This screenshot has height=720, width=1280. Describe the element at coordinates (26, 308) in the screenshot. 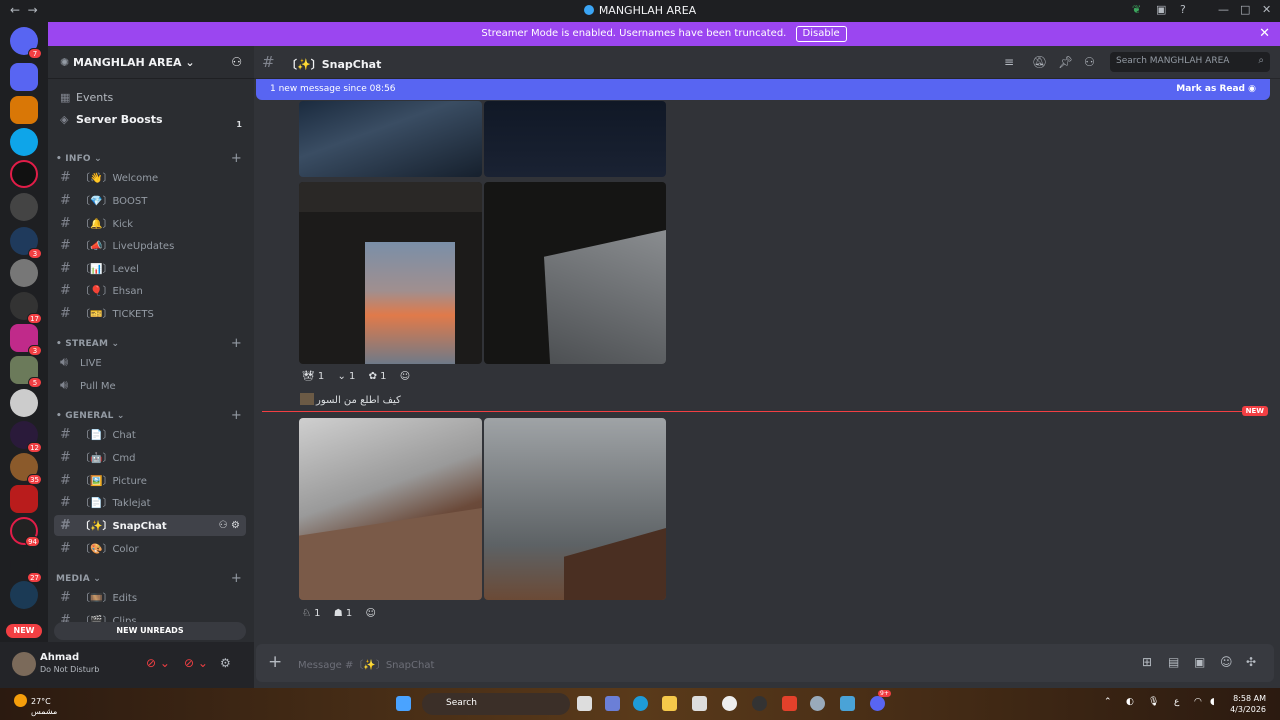

I see `server-icon-7: 17` at that location.